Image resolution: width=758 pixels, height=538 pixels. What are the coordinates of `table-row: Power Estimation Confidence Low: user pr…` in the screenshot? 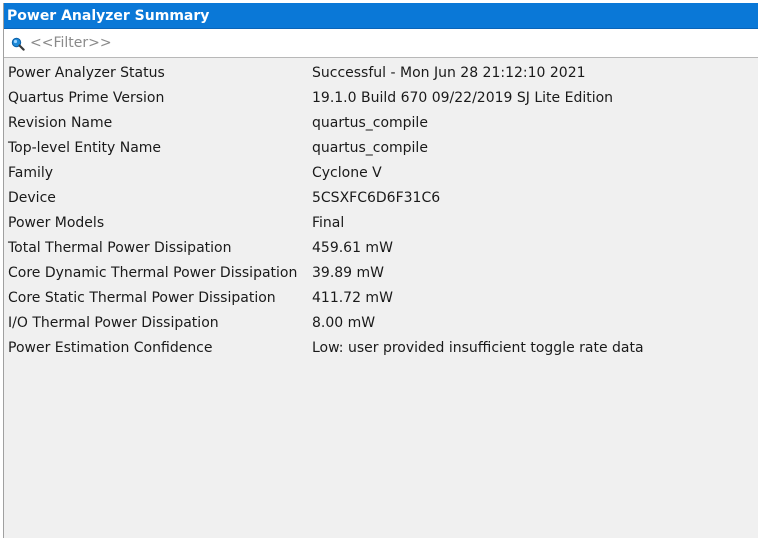 It's located at (381, 348).